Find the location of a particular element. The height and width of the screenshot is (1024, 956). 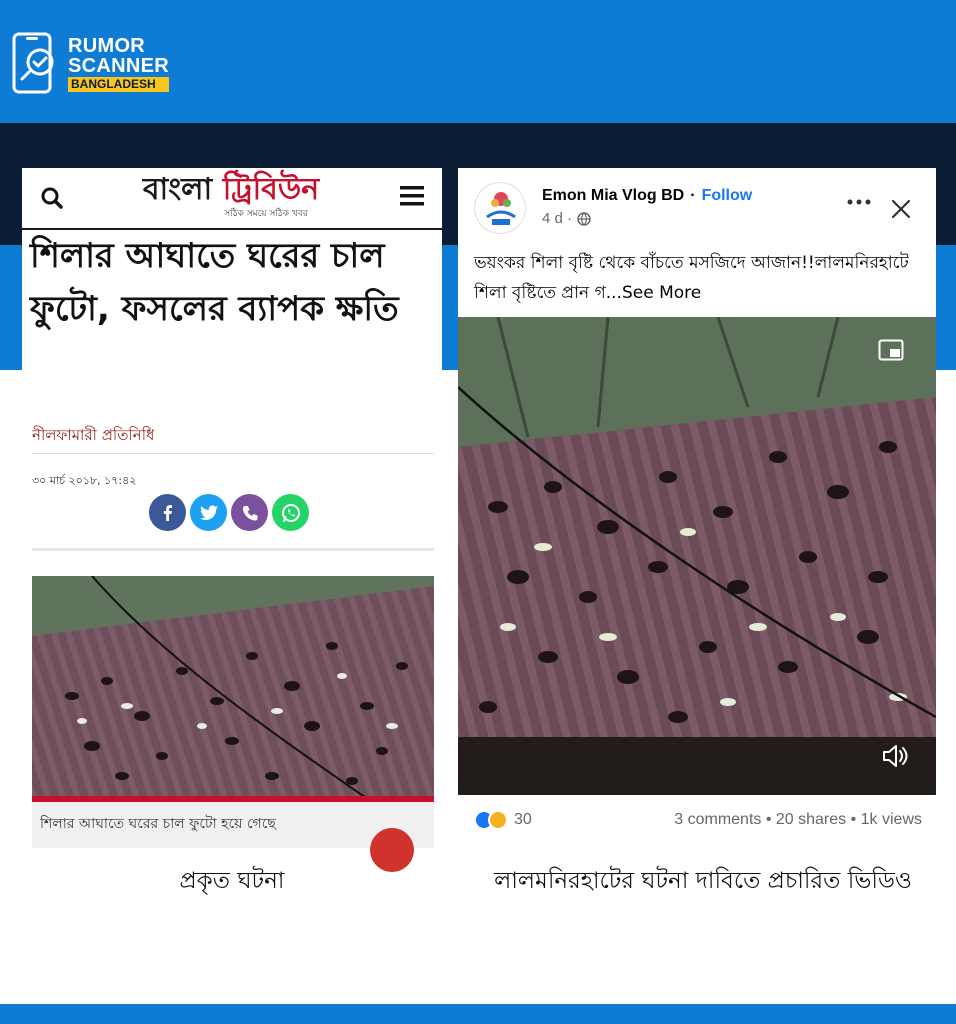

rumor-scanner-logo: RUMOR SCANNER BANGLADESH is located at coordinates (90, 64).